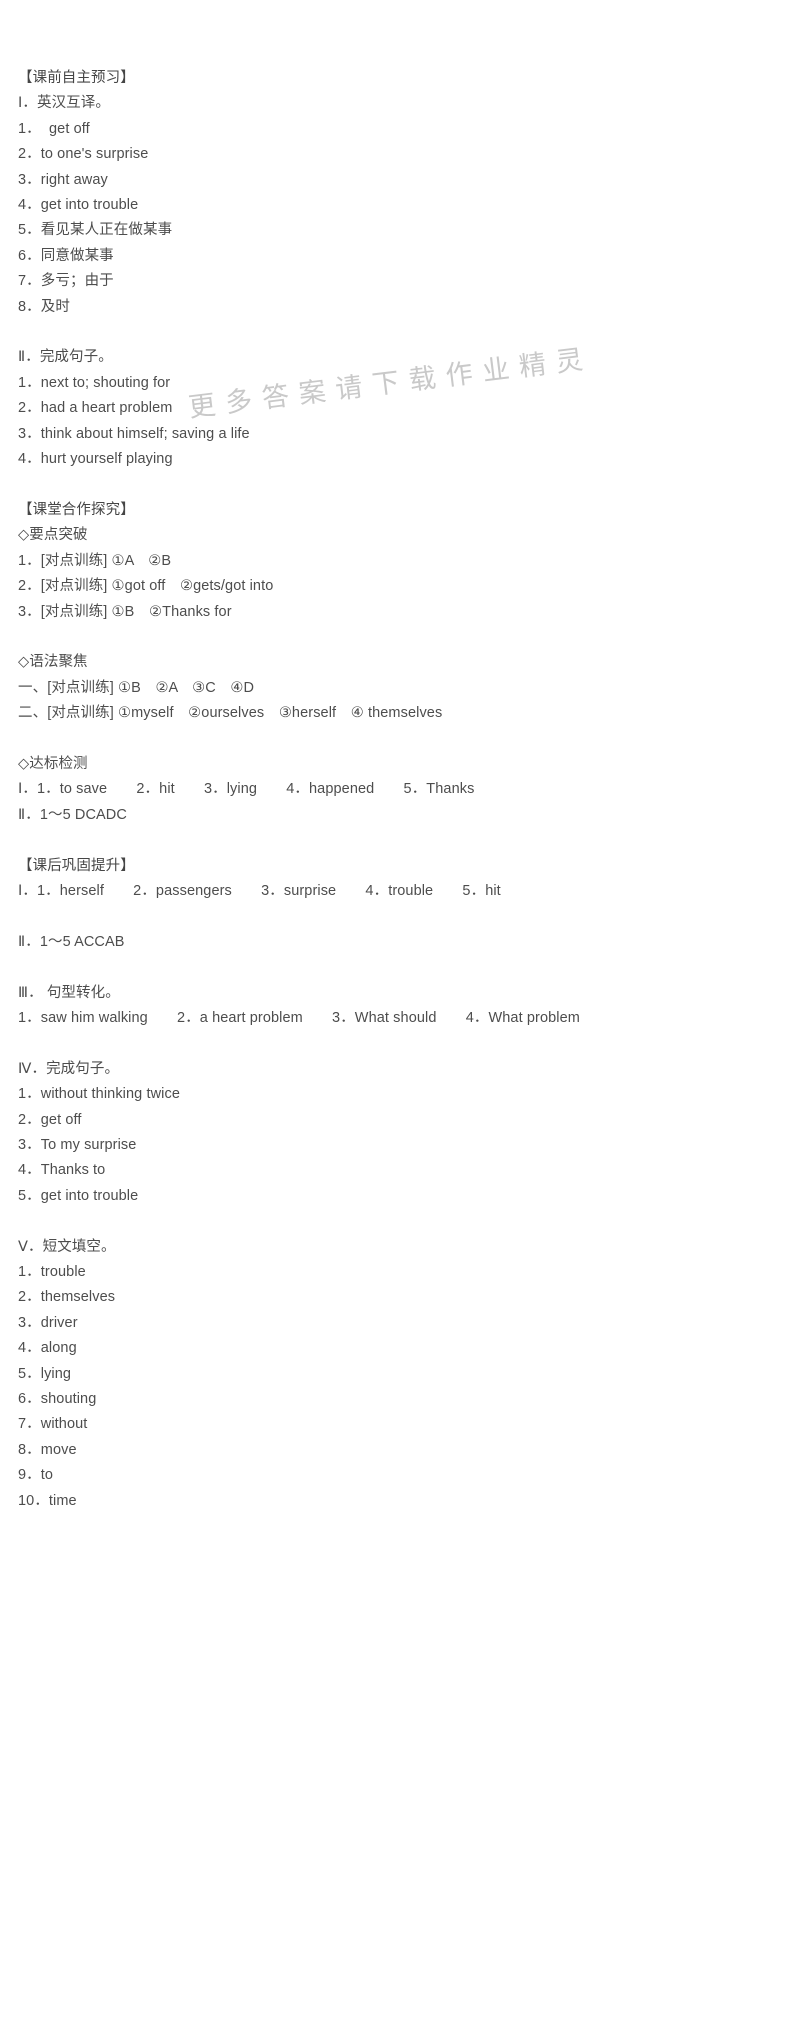 The width and height of the screenshot is (800, 2026). What do you see at coordinates (95, 230) in the screenshot?
I see `answer-line: 5．看见某人正在做某事` at bounding box center [95, 230].